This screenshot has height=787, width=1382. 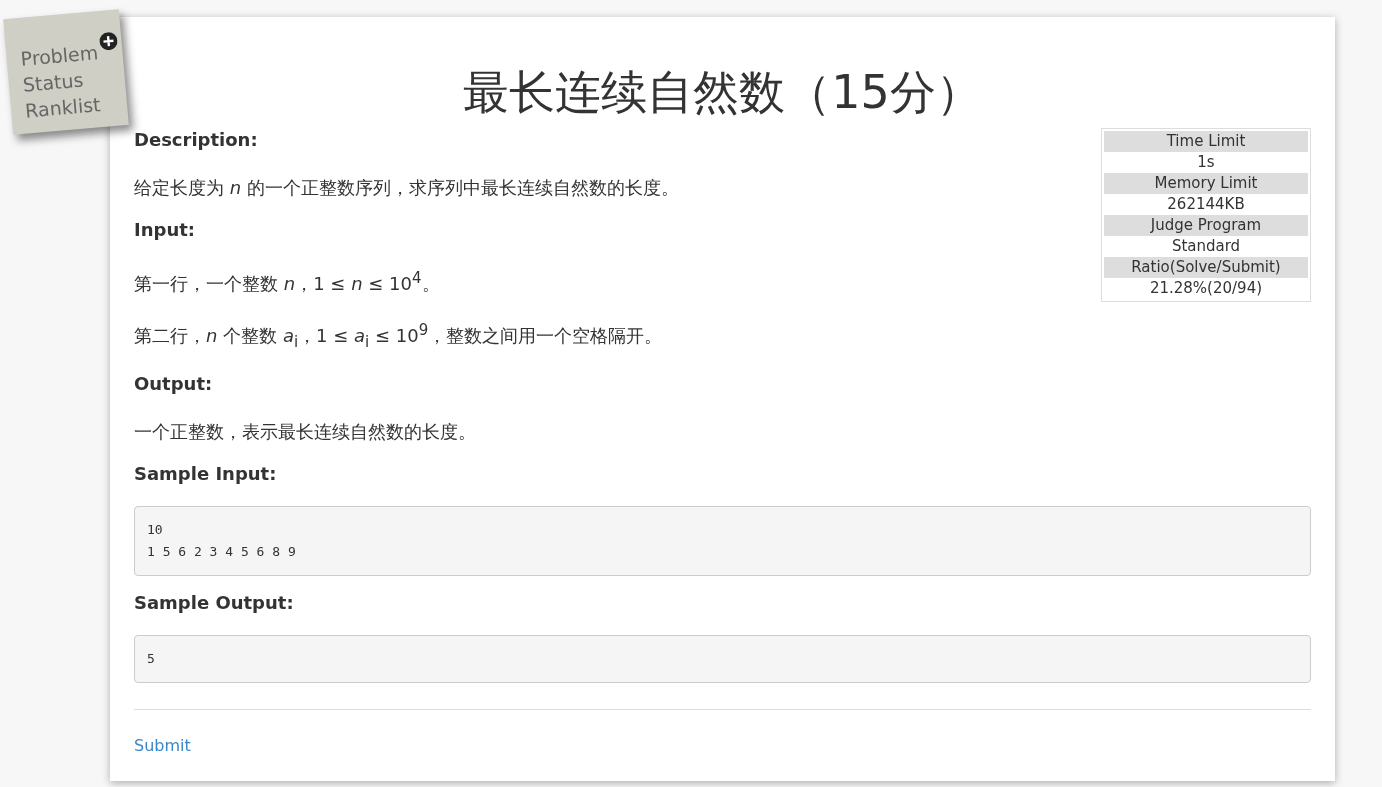 What do you see at coordinates (406, 188) in the screenshot?
I see `paragraph: 给定长度为 n 的一个正整数序列，求序列中最长连续自然数的长度。` at bounding box center [406, 188].